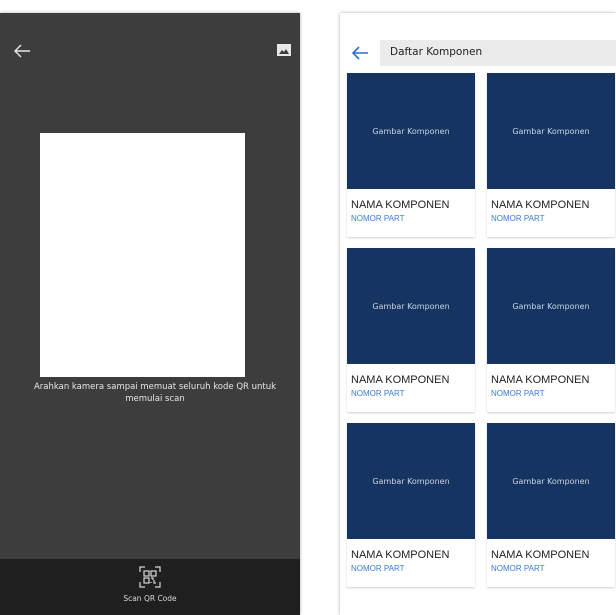 This screenshot has height=615, width=616. Describe the element at coordinates (150, 598) in the screenshot. I see `scan-qr-code-label: Scan QR Code` at that location.